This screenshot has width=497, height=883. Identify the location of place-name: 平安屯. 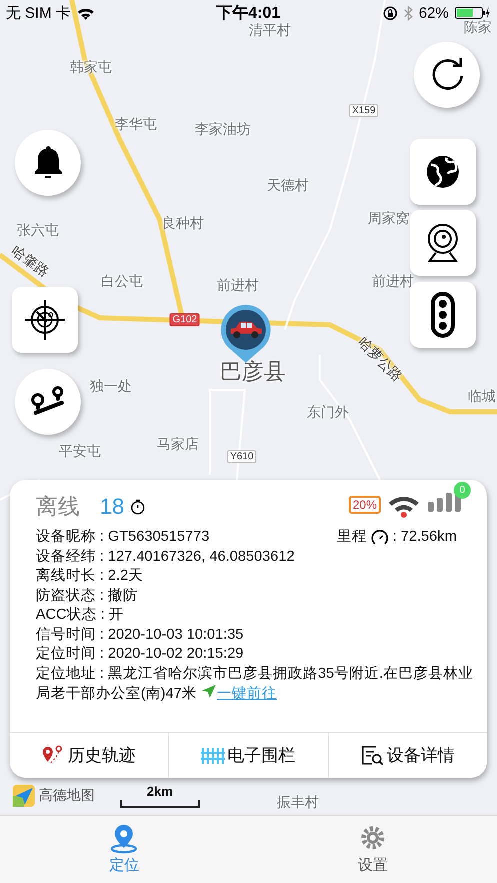
(80, 452).